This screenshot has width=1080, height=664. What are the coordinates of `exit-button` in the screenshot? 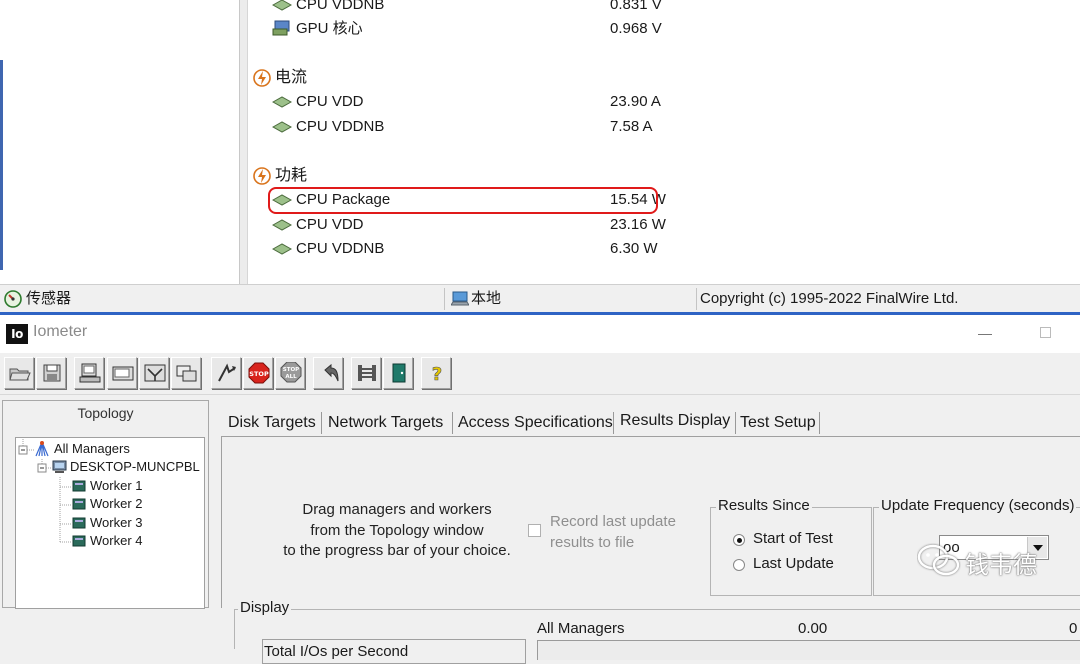 It's located at (398, 373).